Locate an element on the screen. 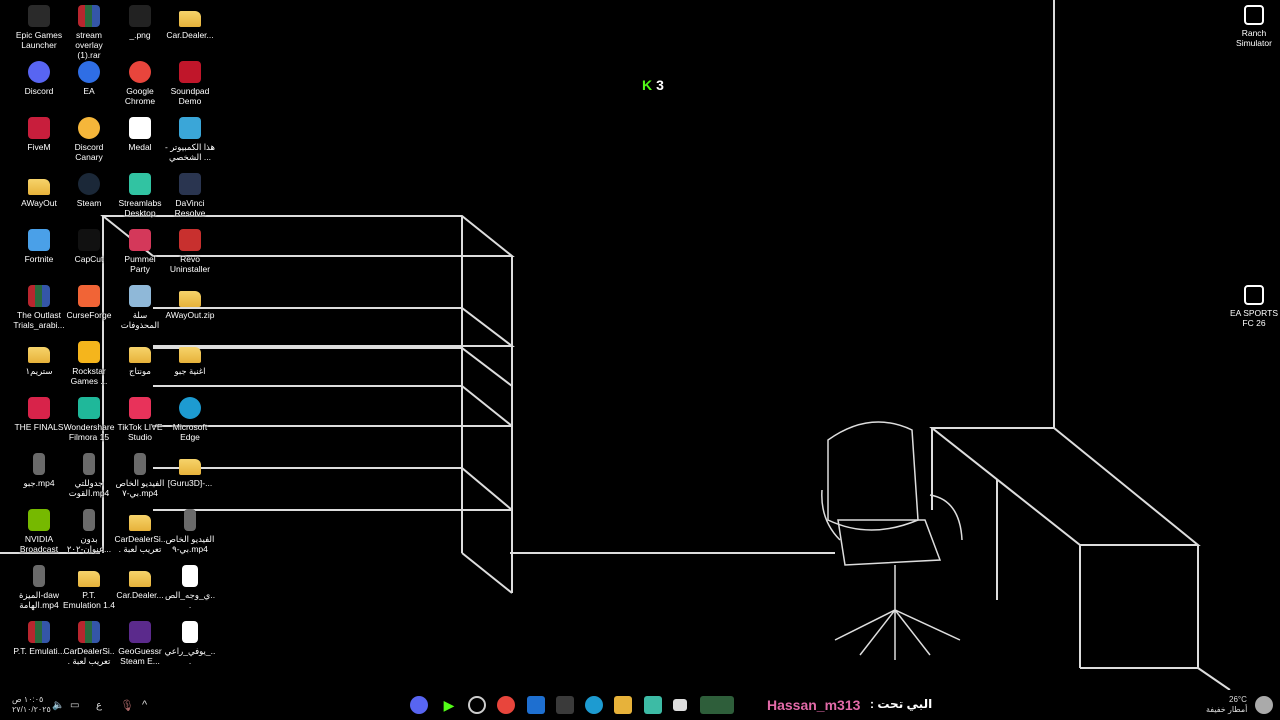 Image resolution: width=1280 pixels, height=720 pixels. desktop-icon: سلة المحذوفات is located at coordinates (140, 307).